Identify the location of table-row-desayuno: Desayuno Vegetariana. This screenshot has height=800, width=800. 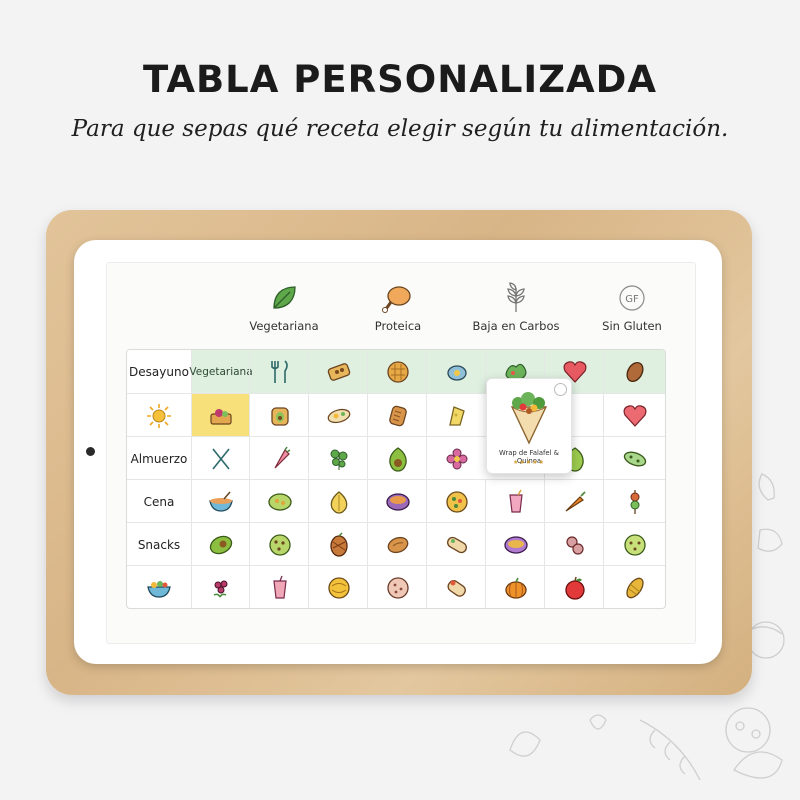
(396, 371).